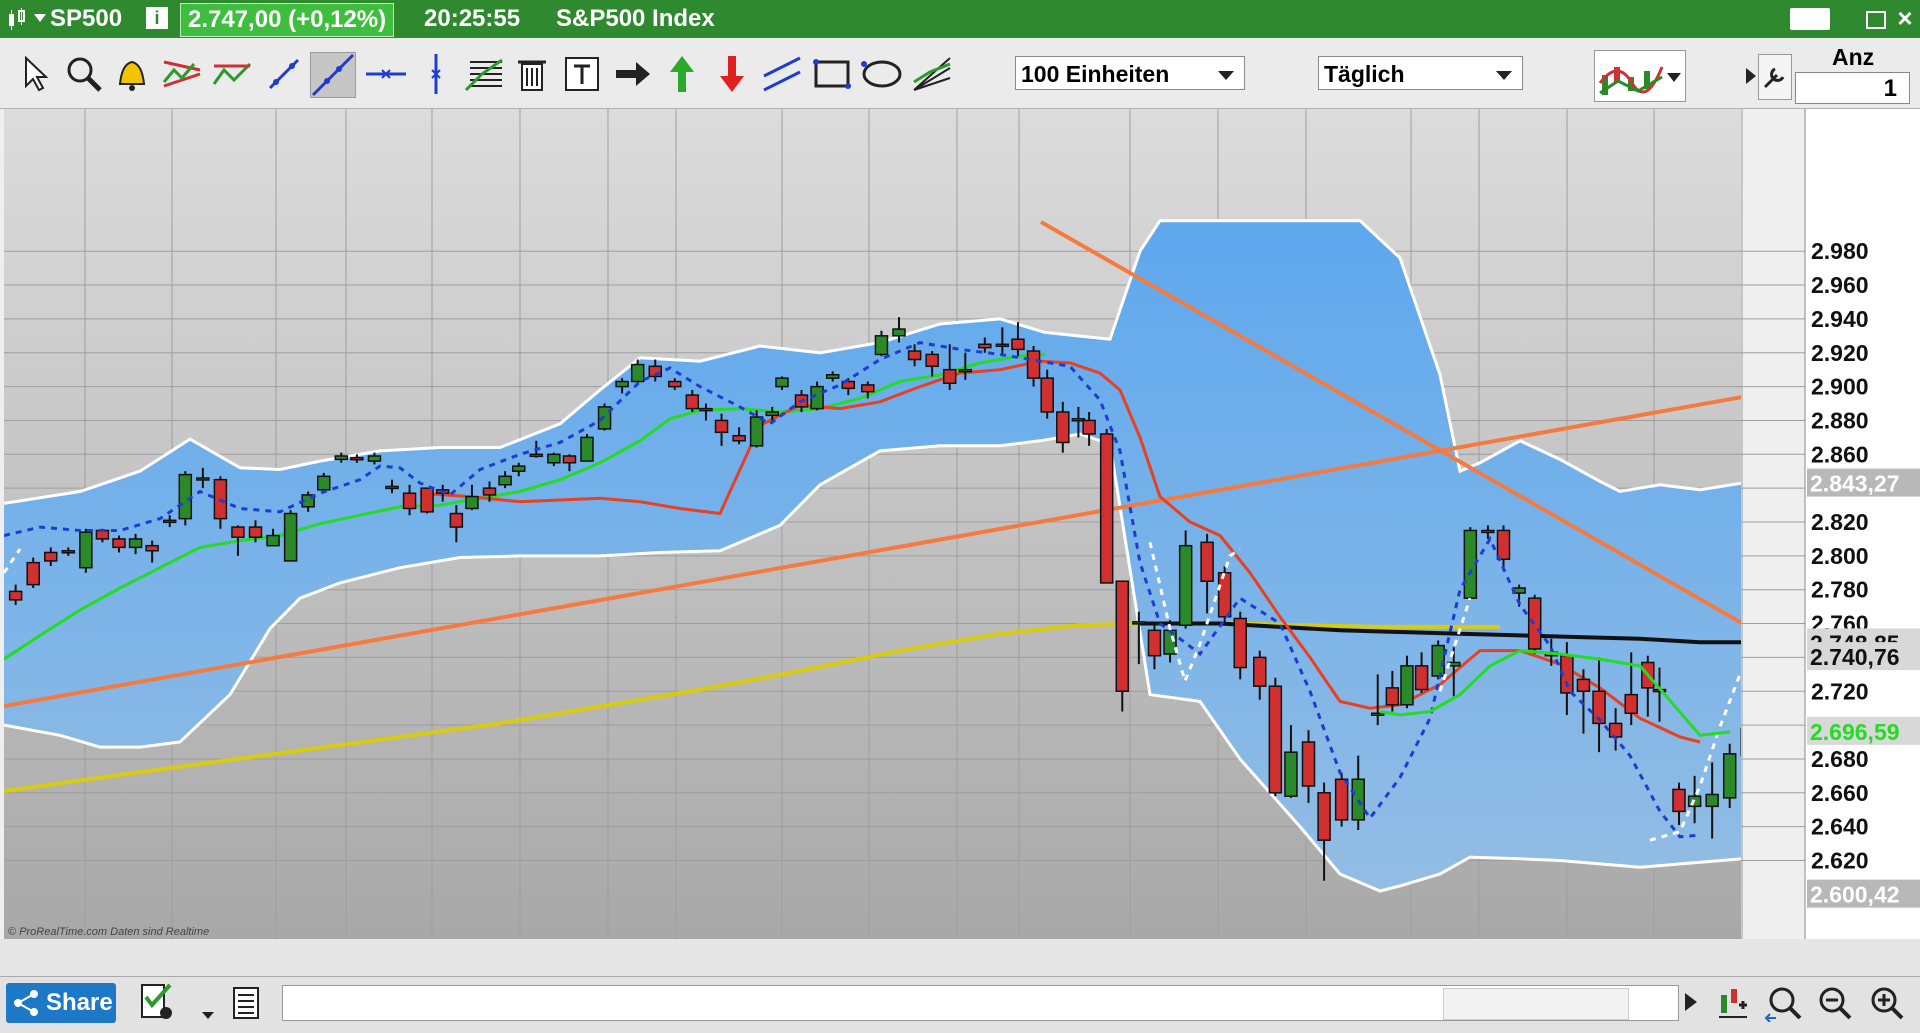 This screenshot has height=1033, width=1920. What do you see at coordinates (1840, 590) in the screenshot?
I see `y-tick-label: 2.780` at bounding box center [1840, 590].